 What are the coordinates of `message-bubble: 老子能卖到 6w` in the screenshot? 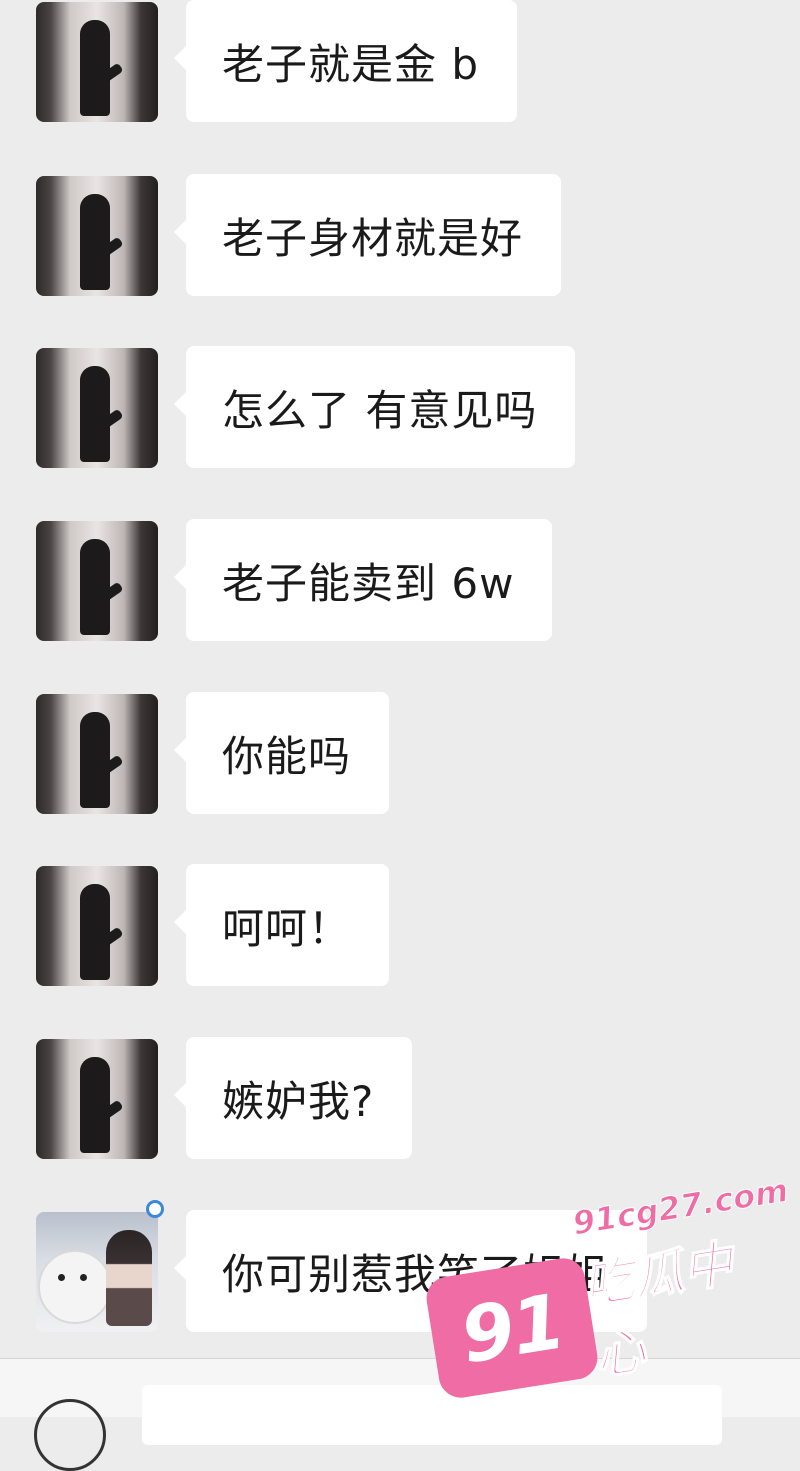 It's located at (363, 580).